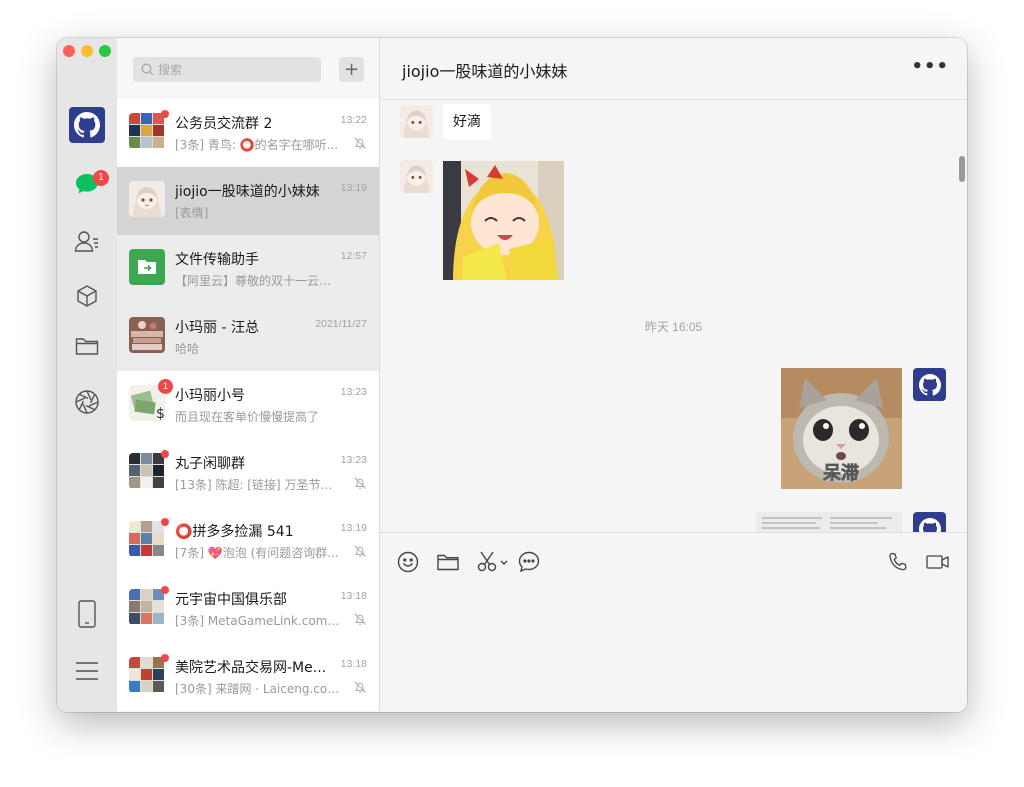 This screenshot has height=787, width=1024. What do you see at coordinates (247, 417) in the screenshot?
I see `chat-preview: 而且现在客单价慢慢提高了` at bounding box center [247, 417].